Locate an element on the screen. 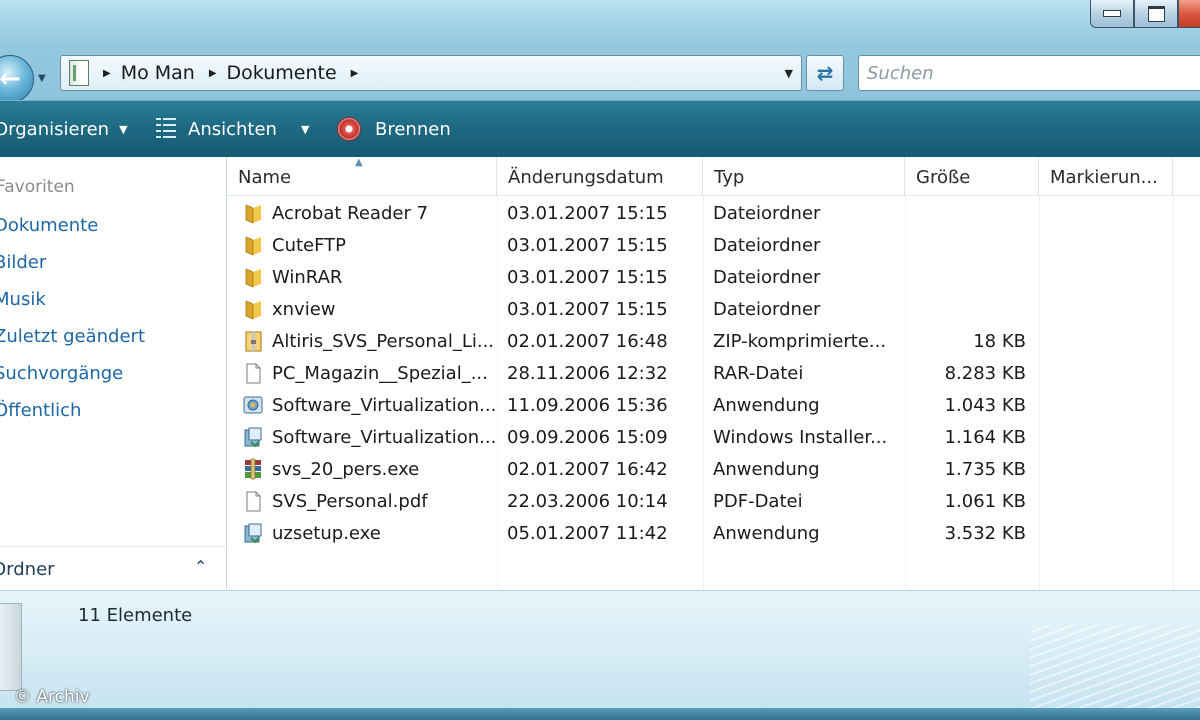 The width and height of the screenshot is (1200, 720). file-modified-date: 02.01.2007 16:42 is located at coordinates (587, 469).